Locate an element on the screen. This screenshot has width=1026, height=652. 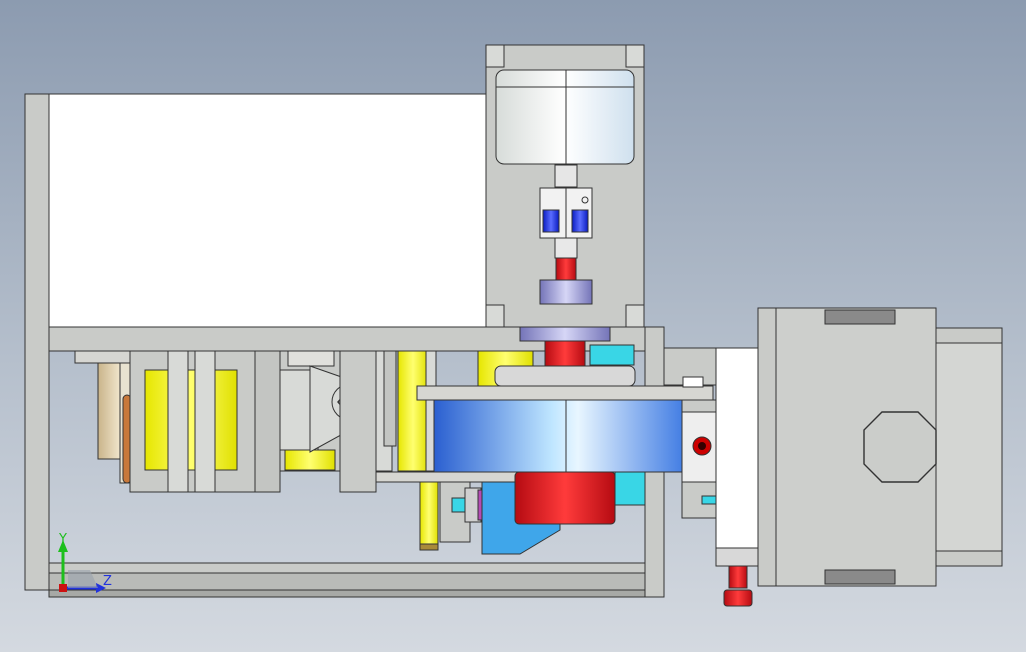
drive-wheel is located at coordinates (565, 436).